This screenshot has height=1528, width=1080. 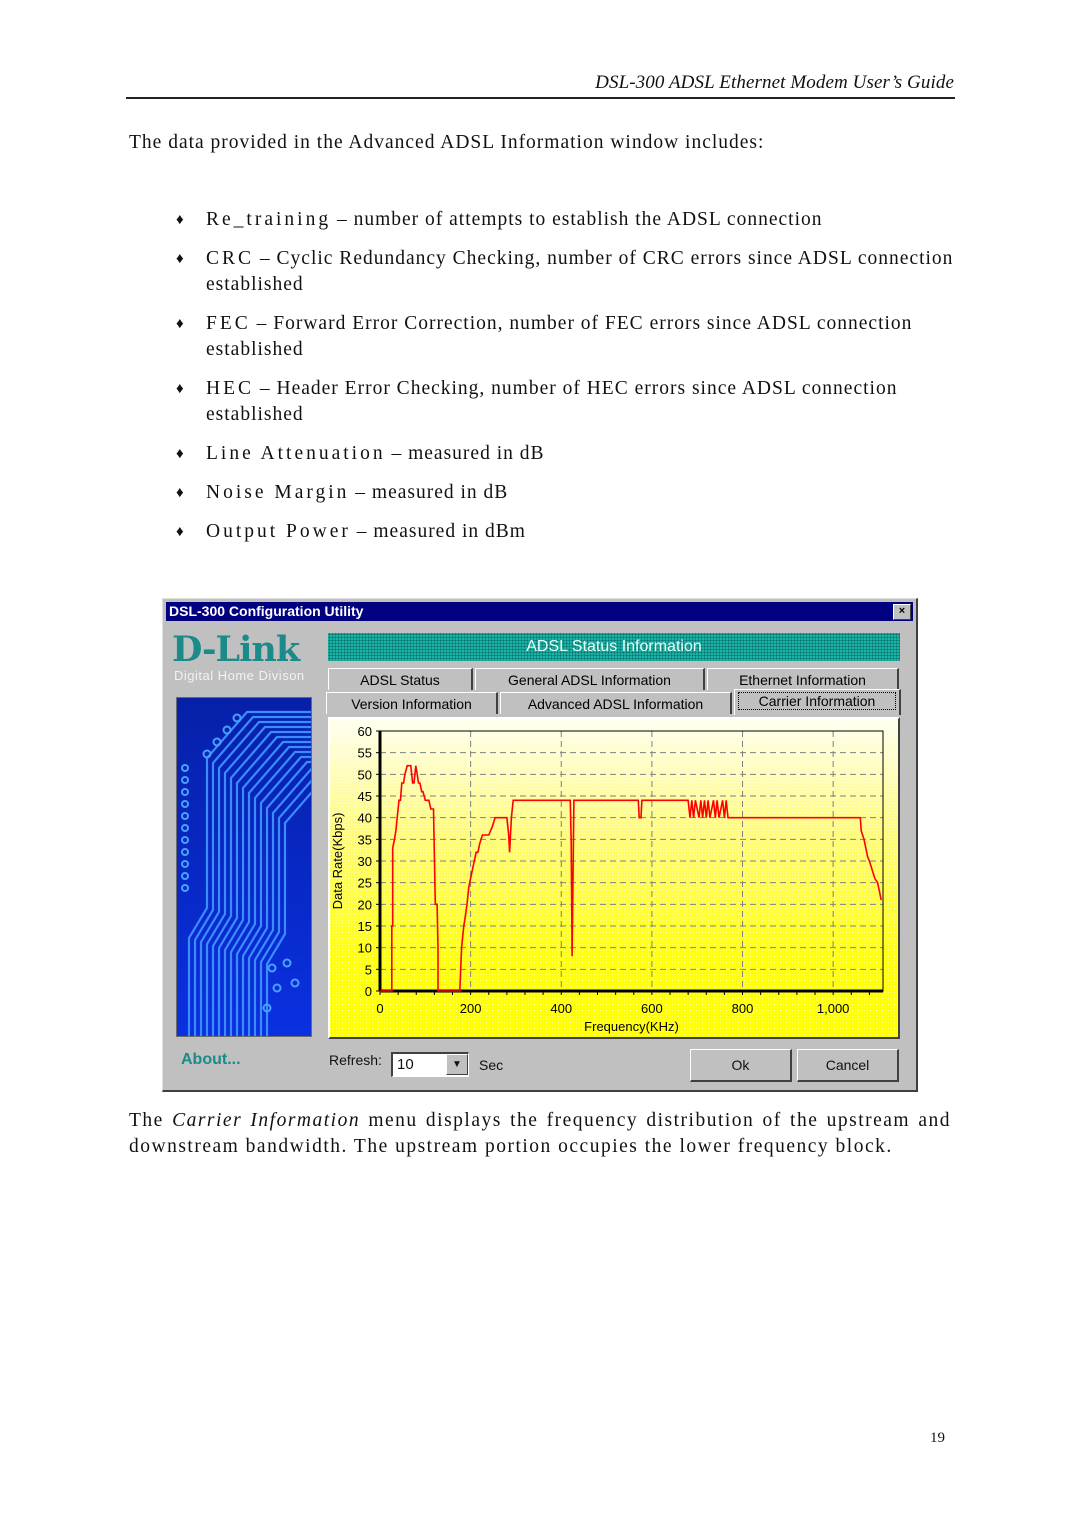 What do you see at coordinates (539, 611) in the screenshot?
I see `window-titlebar: DSL-300 Configuration Utility ×` at bounding box center [539, 611].